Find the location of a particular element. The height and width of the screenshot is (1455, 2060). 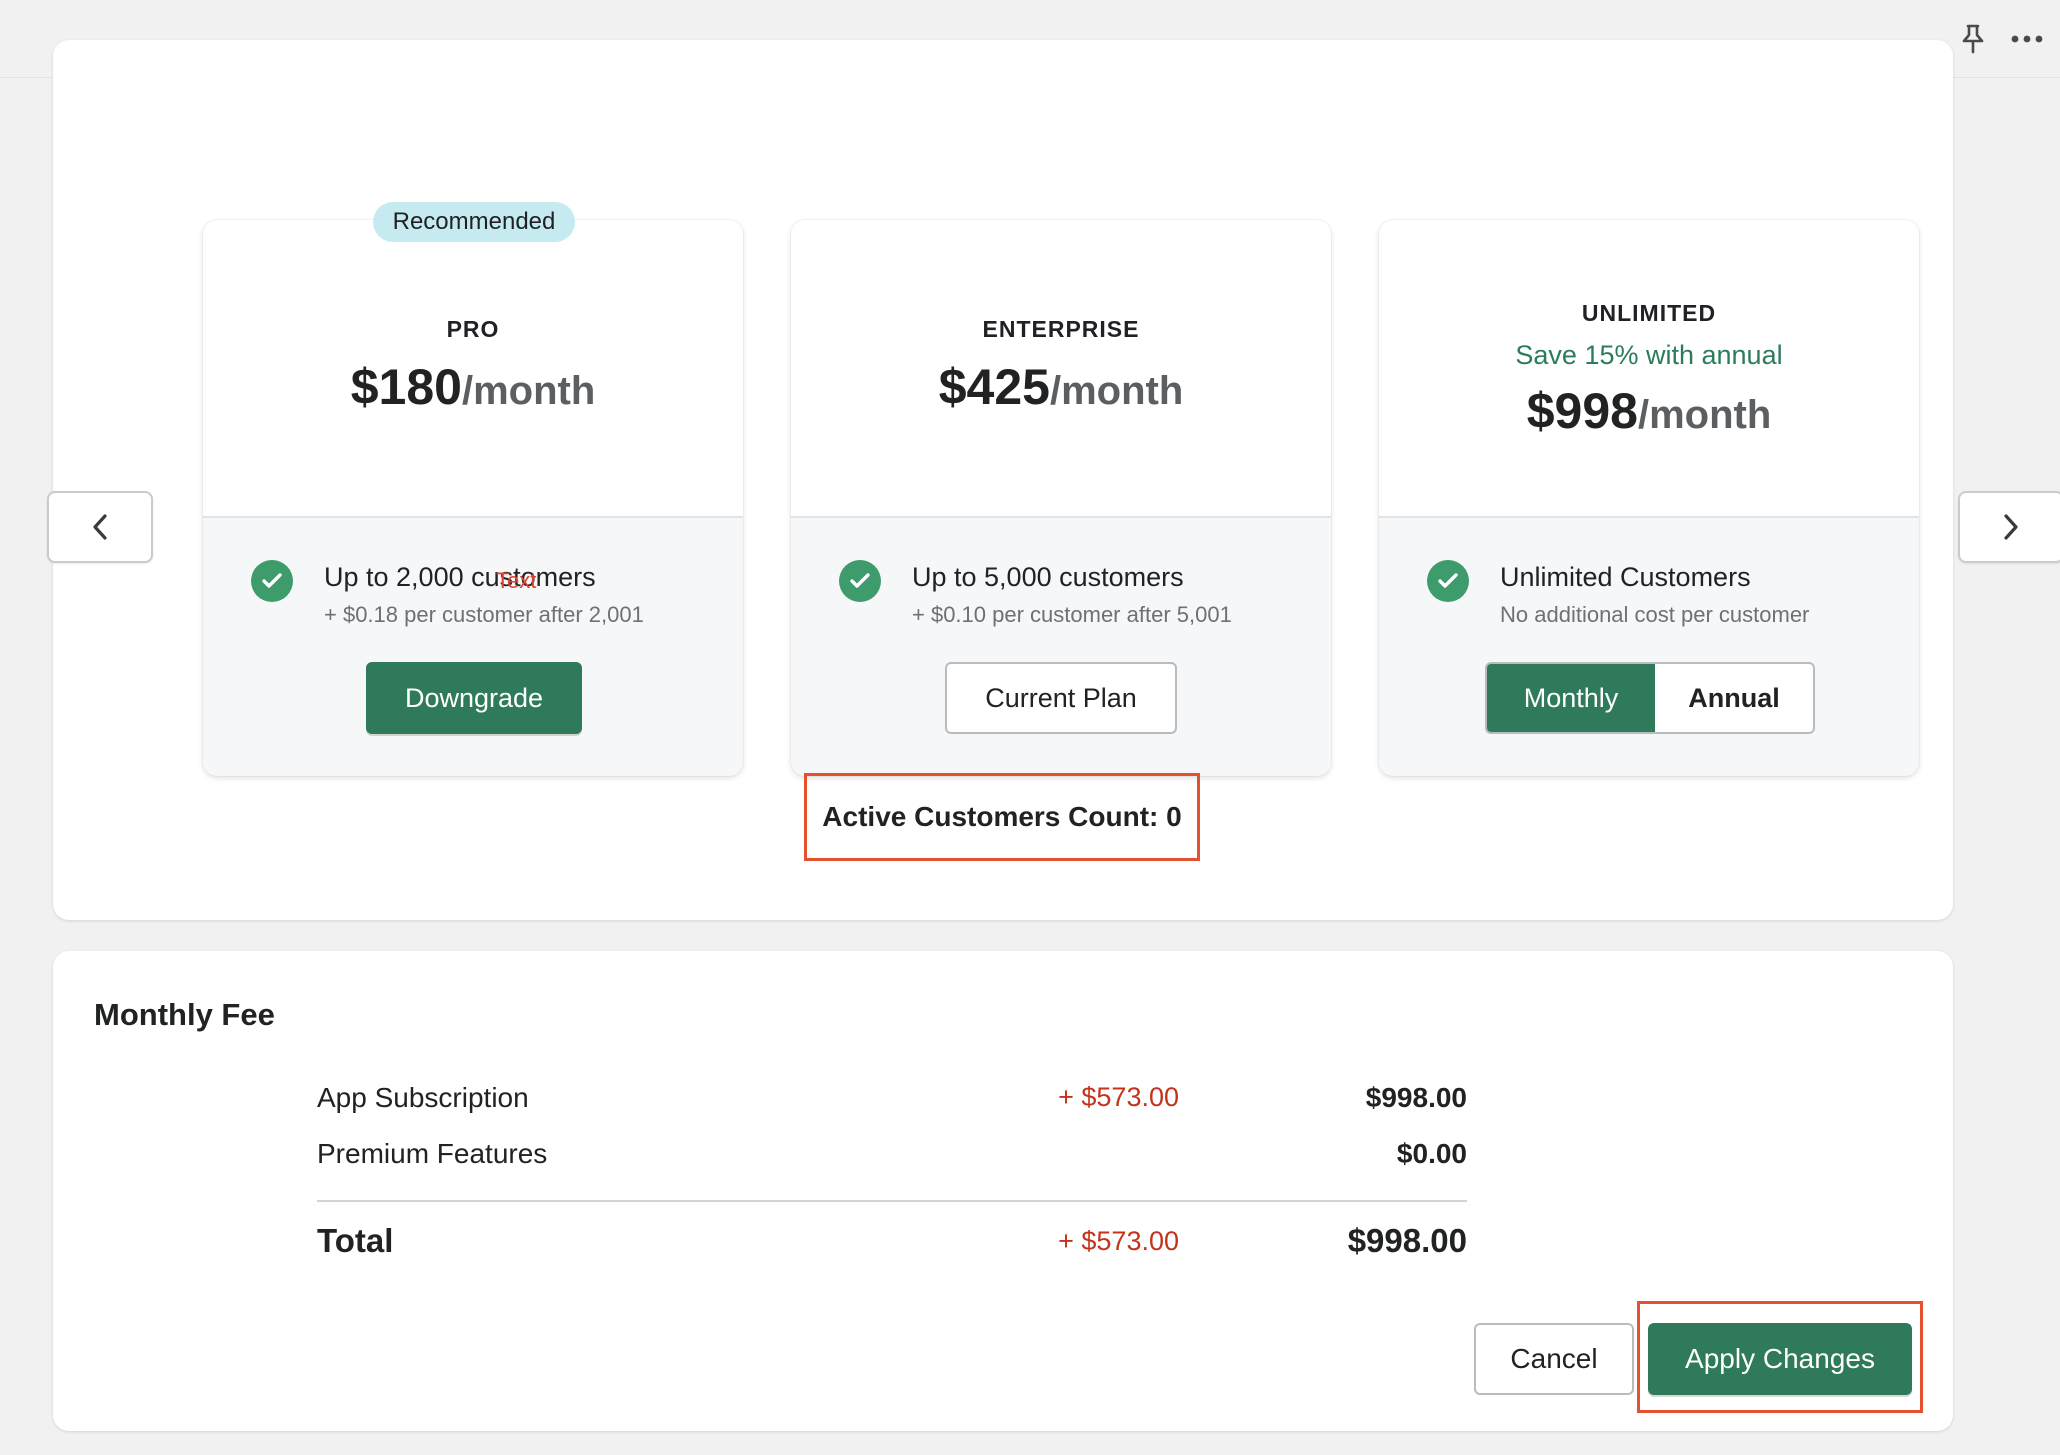

feature-text: Up to 5,000 customers is located at coordinates (1048, 577).